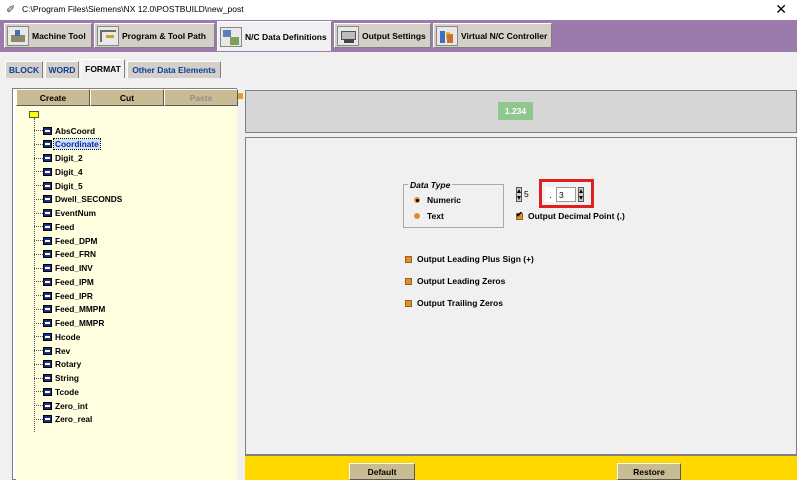 The width and height of the screenshot is (797, 480). I want to click on tree-item: Zero_int, so click(61, 405).